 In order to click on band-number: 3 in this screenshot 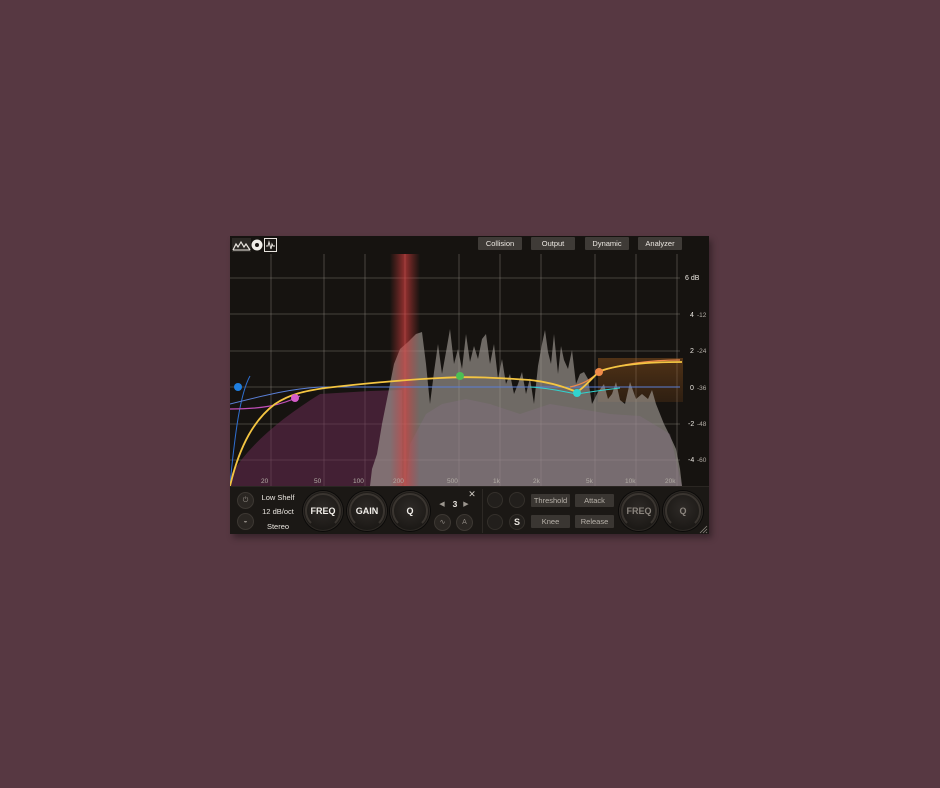, I will do `click(455, 504)`.